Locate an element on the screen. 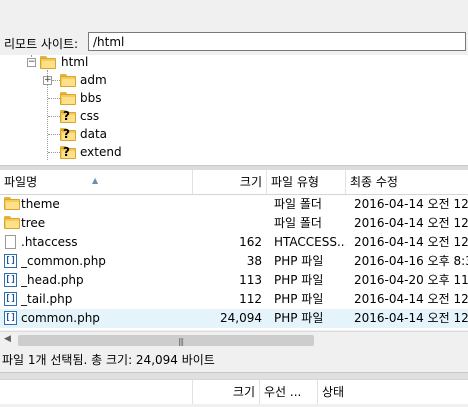 Image resolution: width=468 pixels, height=407 pixels. file-size: 38 is located at coordinates (254, 261).